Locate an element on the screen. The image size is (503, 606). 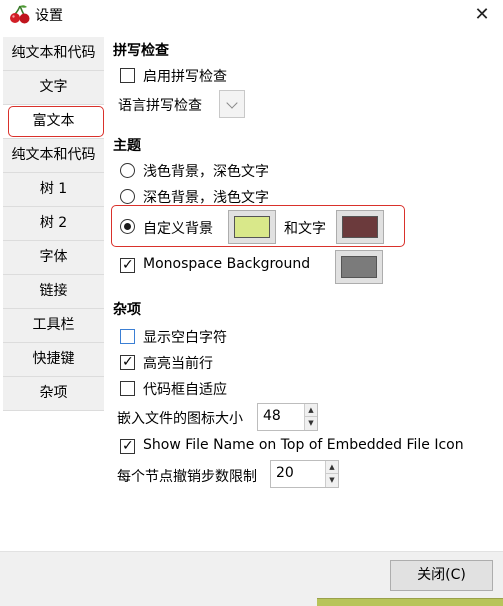
theme-light-radio is located at coordinates (127, 170).